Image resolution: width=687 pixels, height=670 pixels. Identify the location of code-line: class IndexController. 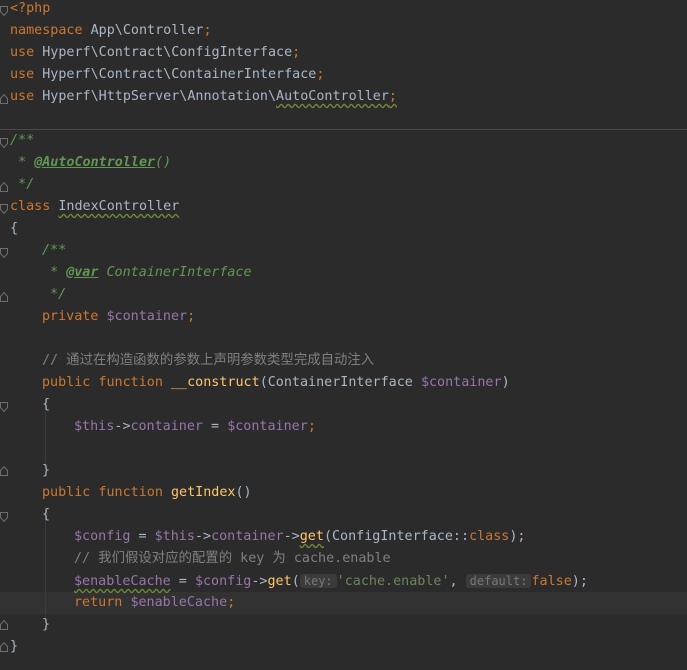
(94, 207).